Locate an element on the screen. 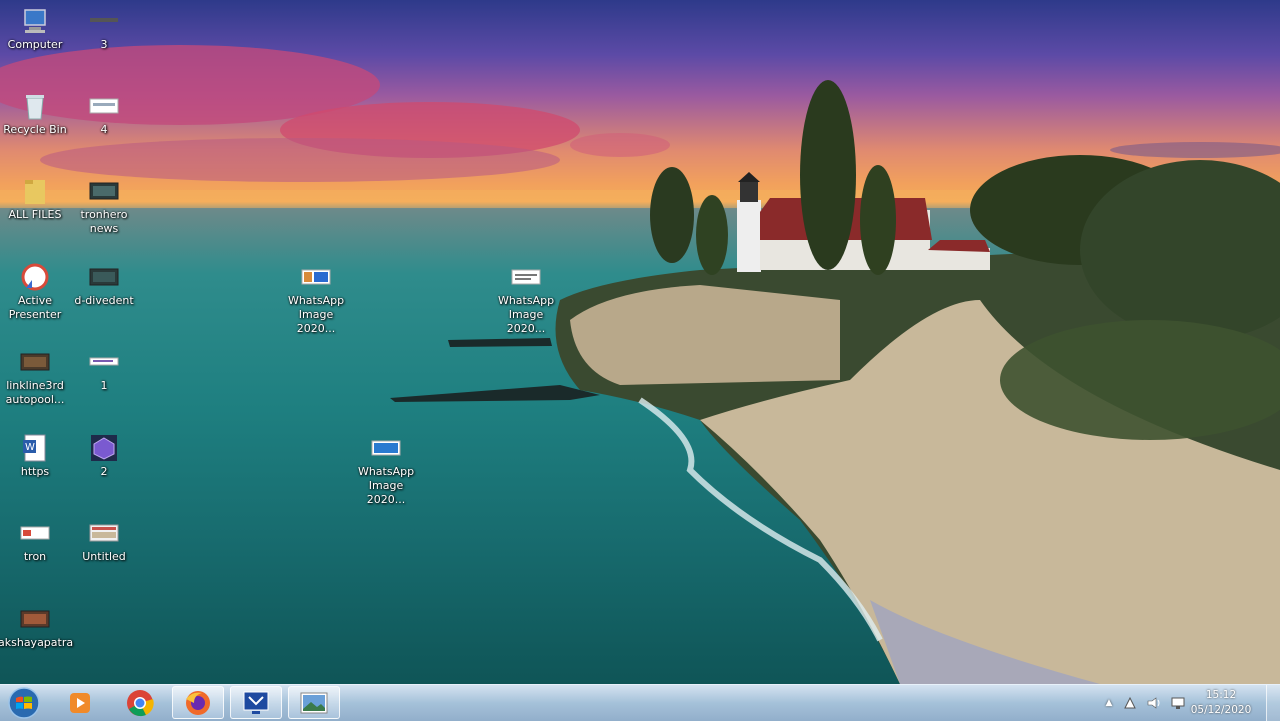  image-viewer-icon is located at coordinates (314, 702).